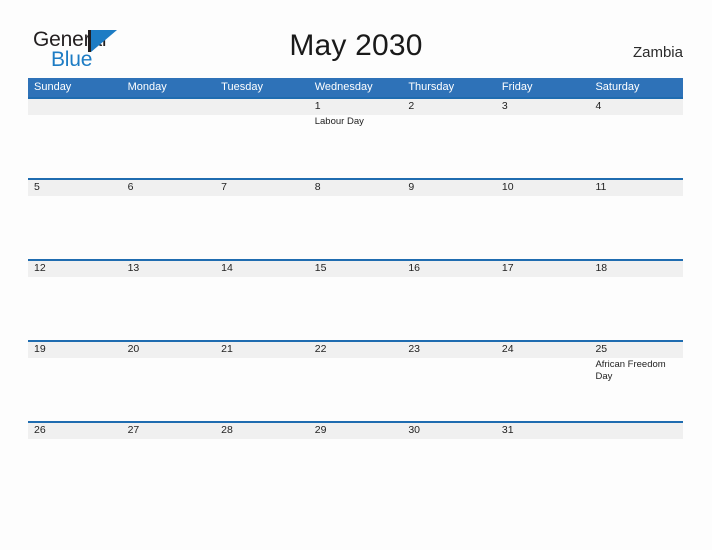  What do you see at coordinates (543, 461) in the screenshot?
I see `day-cell: 31` at bounding box center [543, 461].